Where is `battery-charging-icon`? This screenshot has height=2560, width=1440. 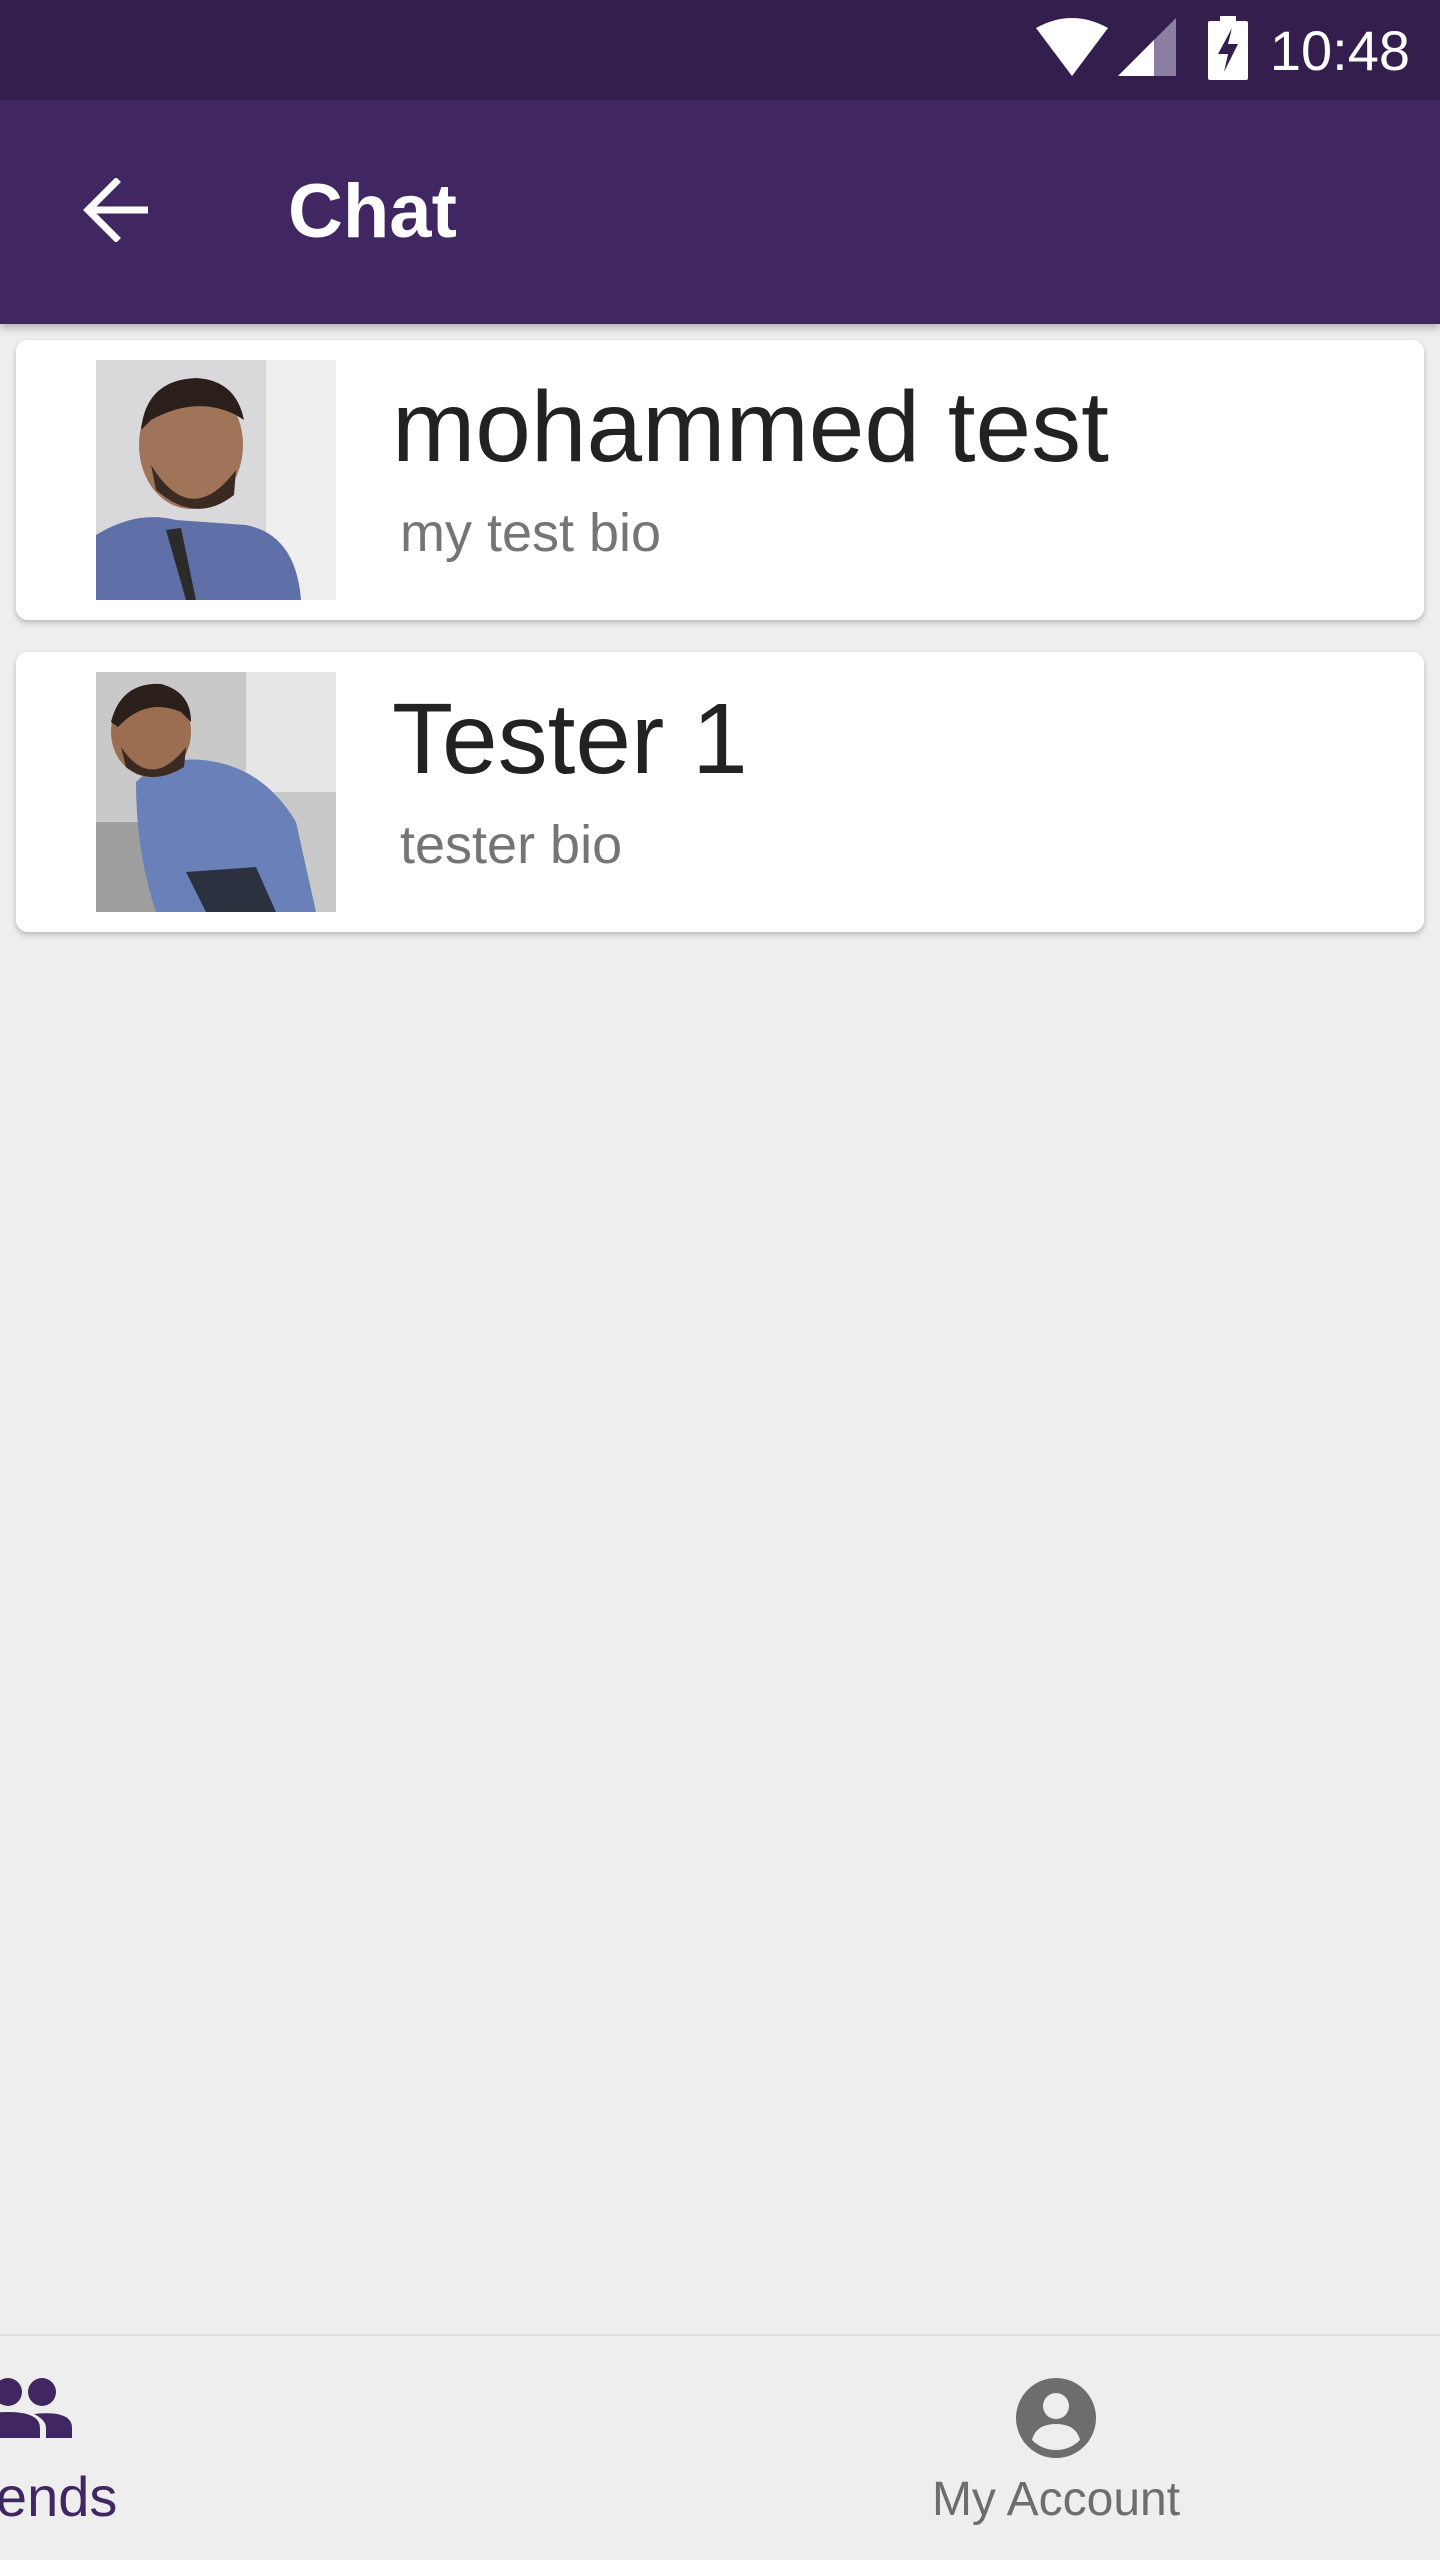
battery-charging-icon is located at coordinates (1227, 50).